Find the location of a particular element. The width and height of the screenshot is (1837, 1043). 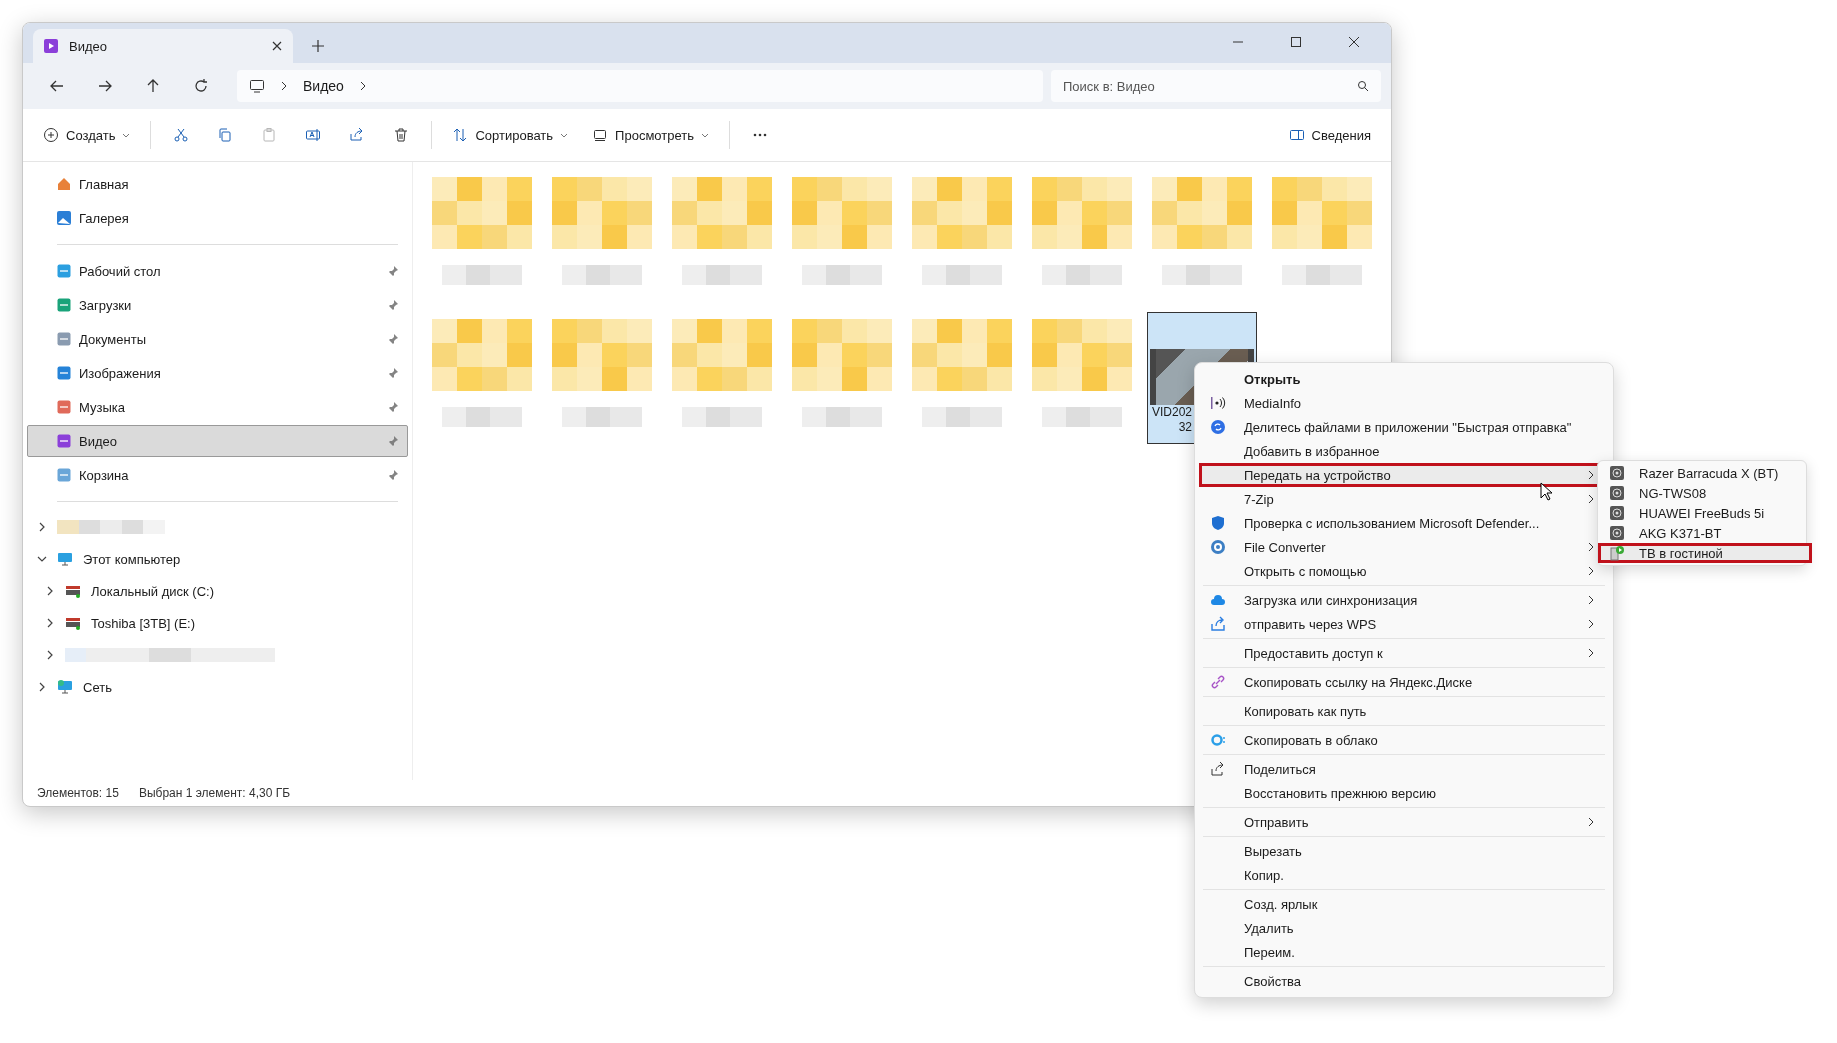

file-name: 32 is located at coordinates (1185, 427).